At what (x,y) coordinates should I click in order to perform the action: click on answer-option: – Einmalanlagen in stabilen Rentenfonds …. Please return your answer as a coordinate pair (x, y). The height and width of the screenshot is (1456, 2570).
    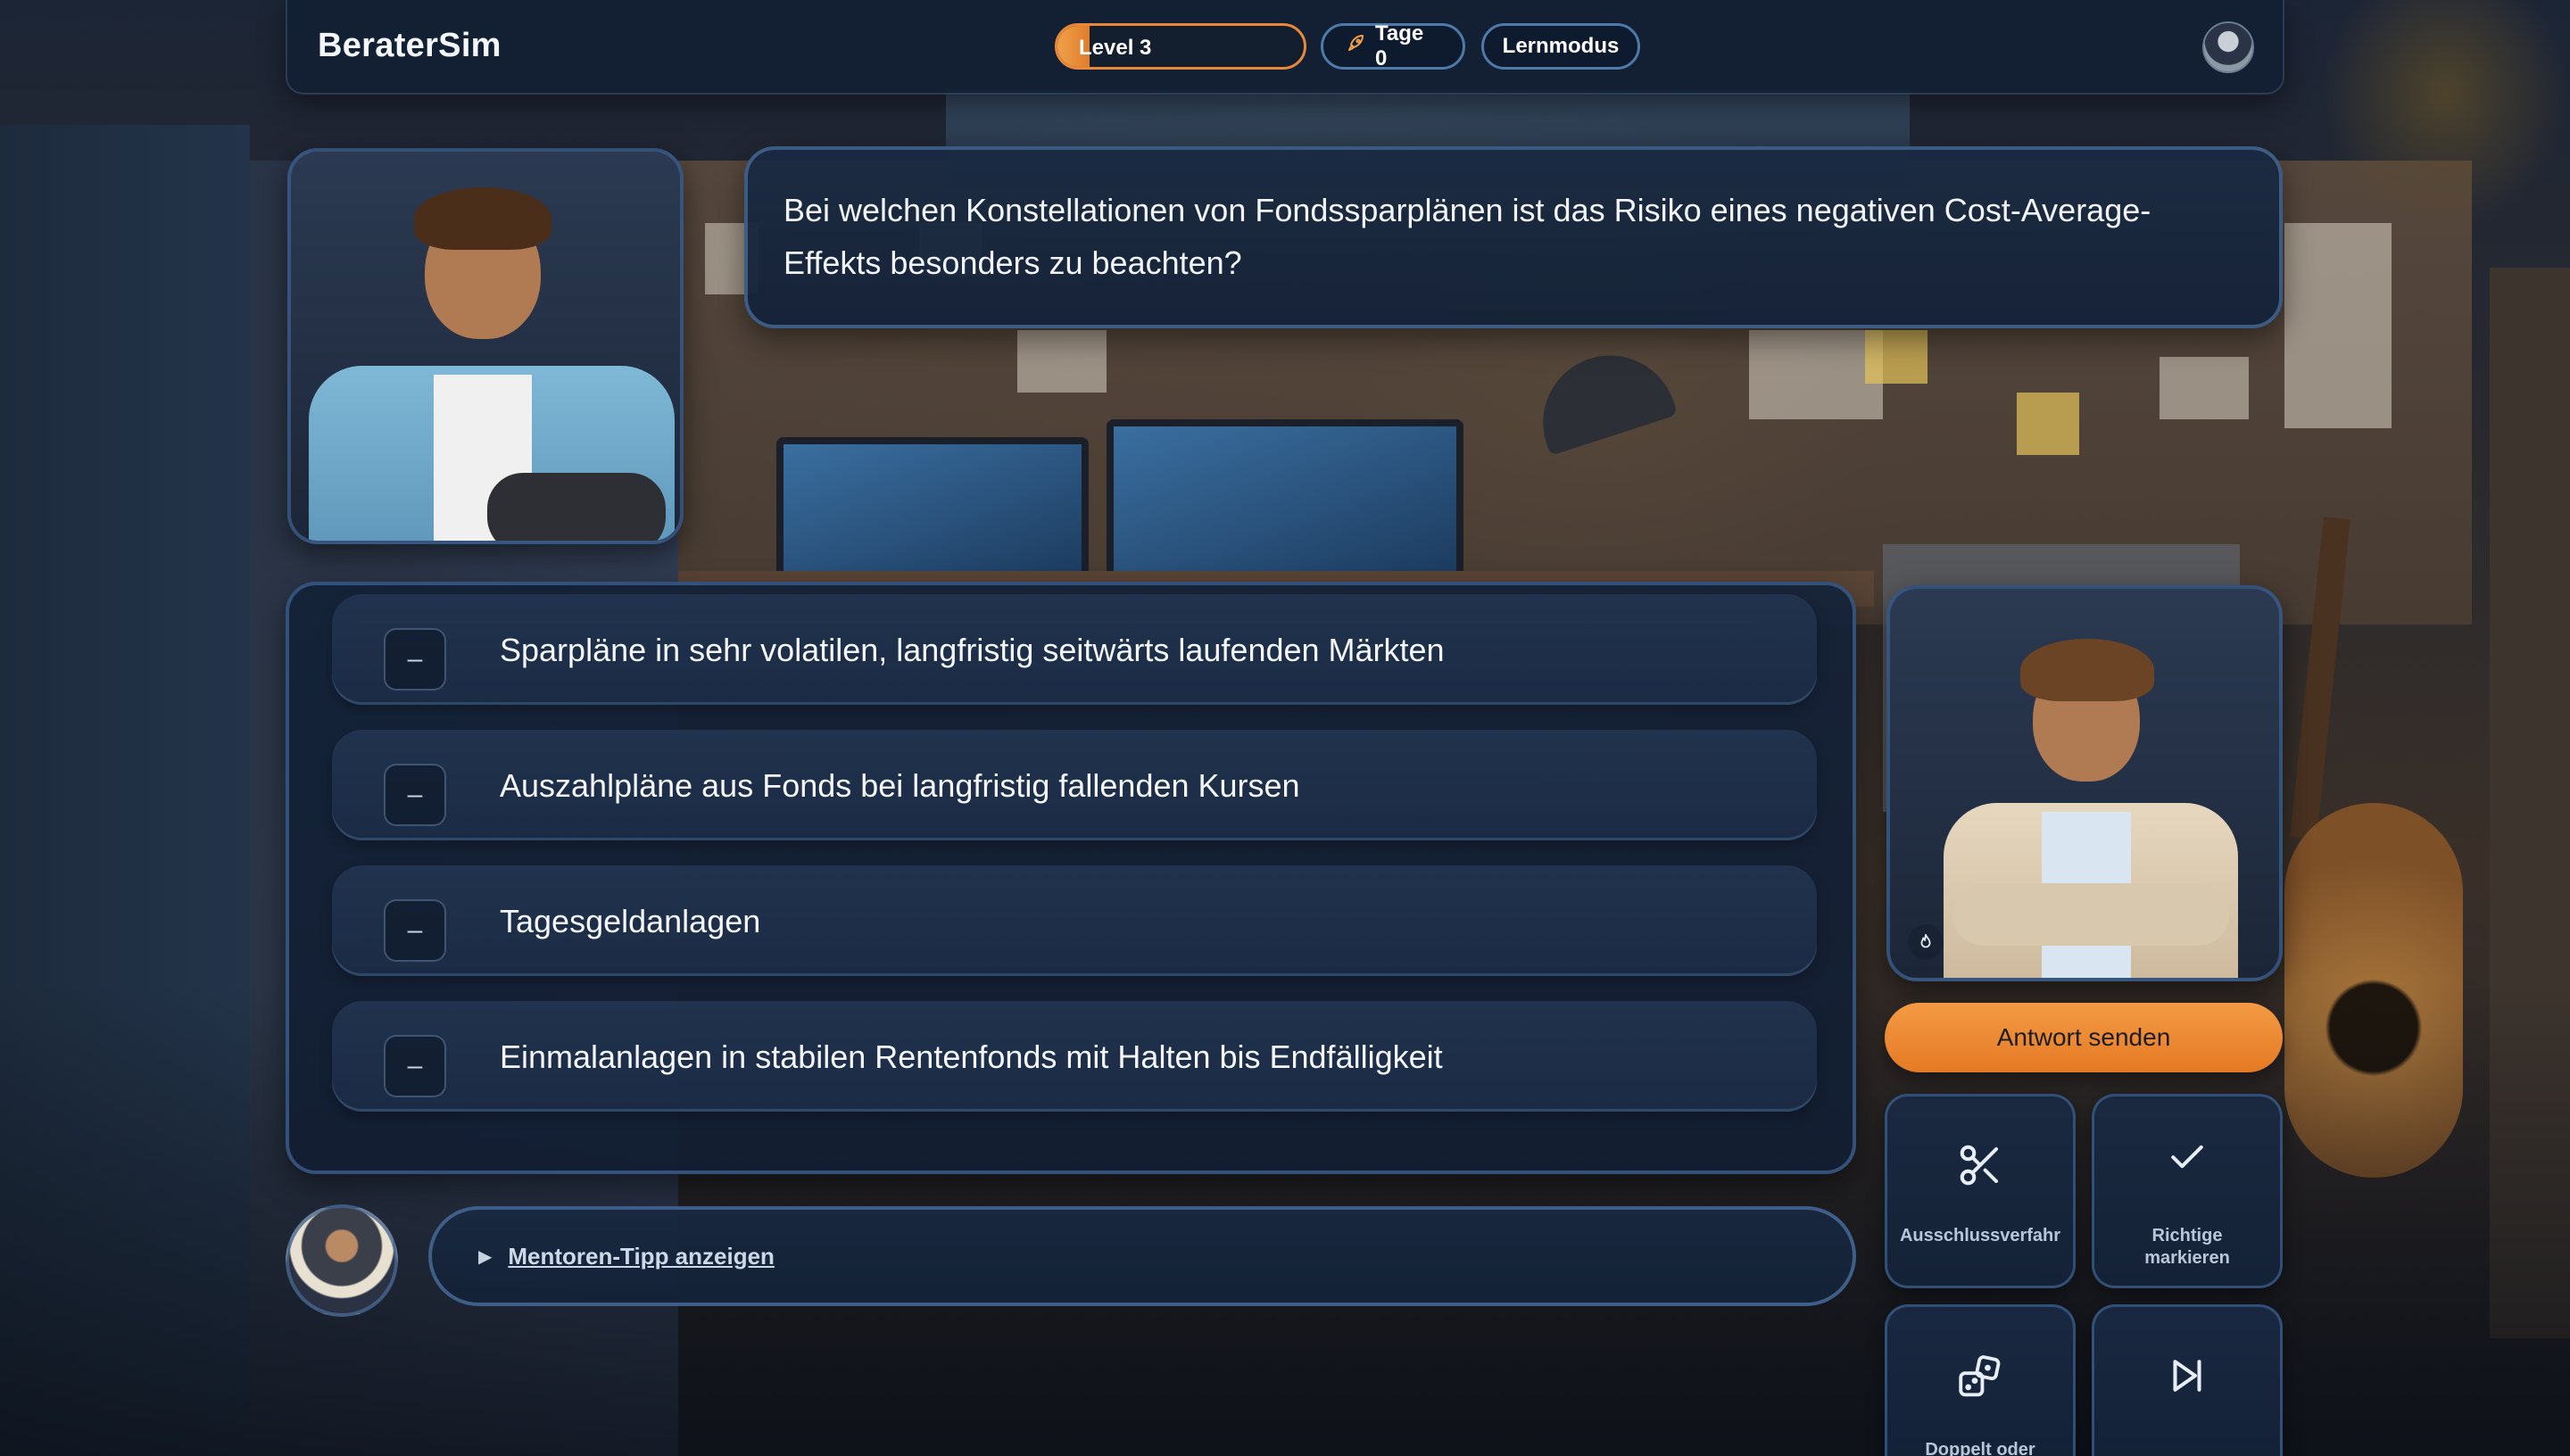
    Looking at the image, I should click on (1075, 1056).